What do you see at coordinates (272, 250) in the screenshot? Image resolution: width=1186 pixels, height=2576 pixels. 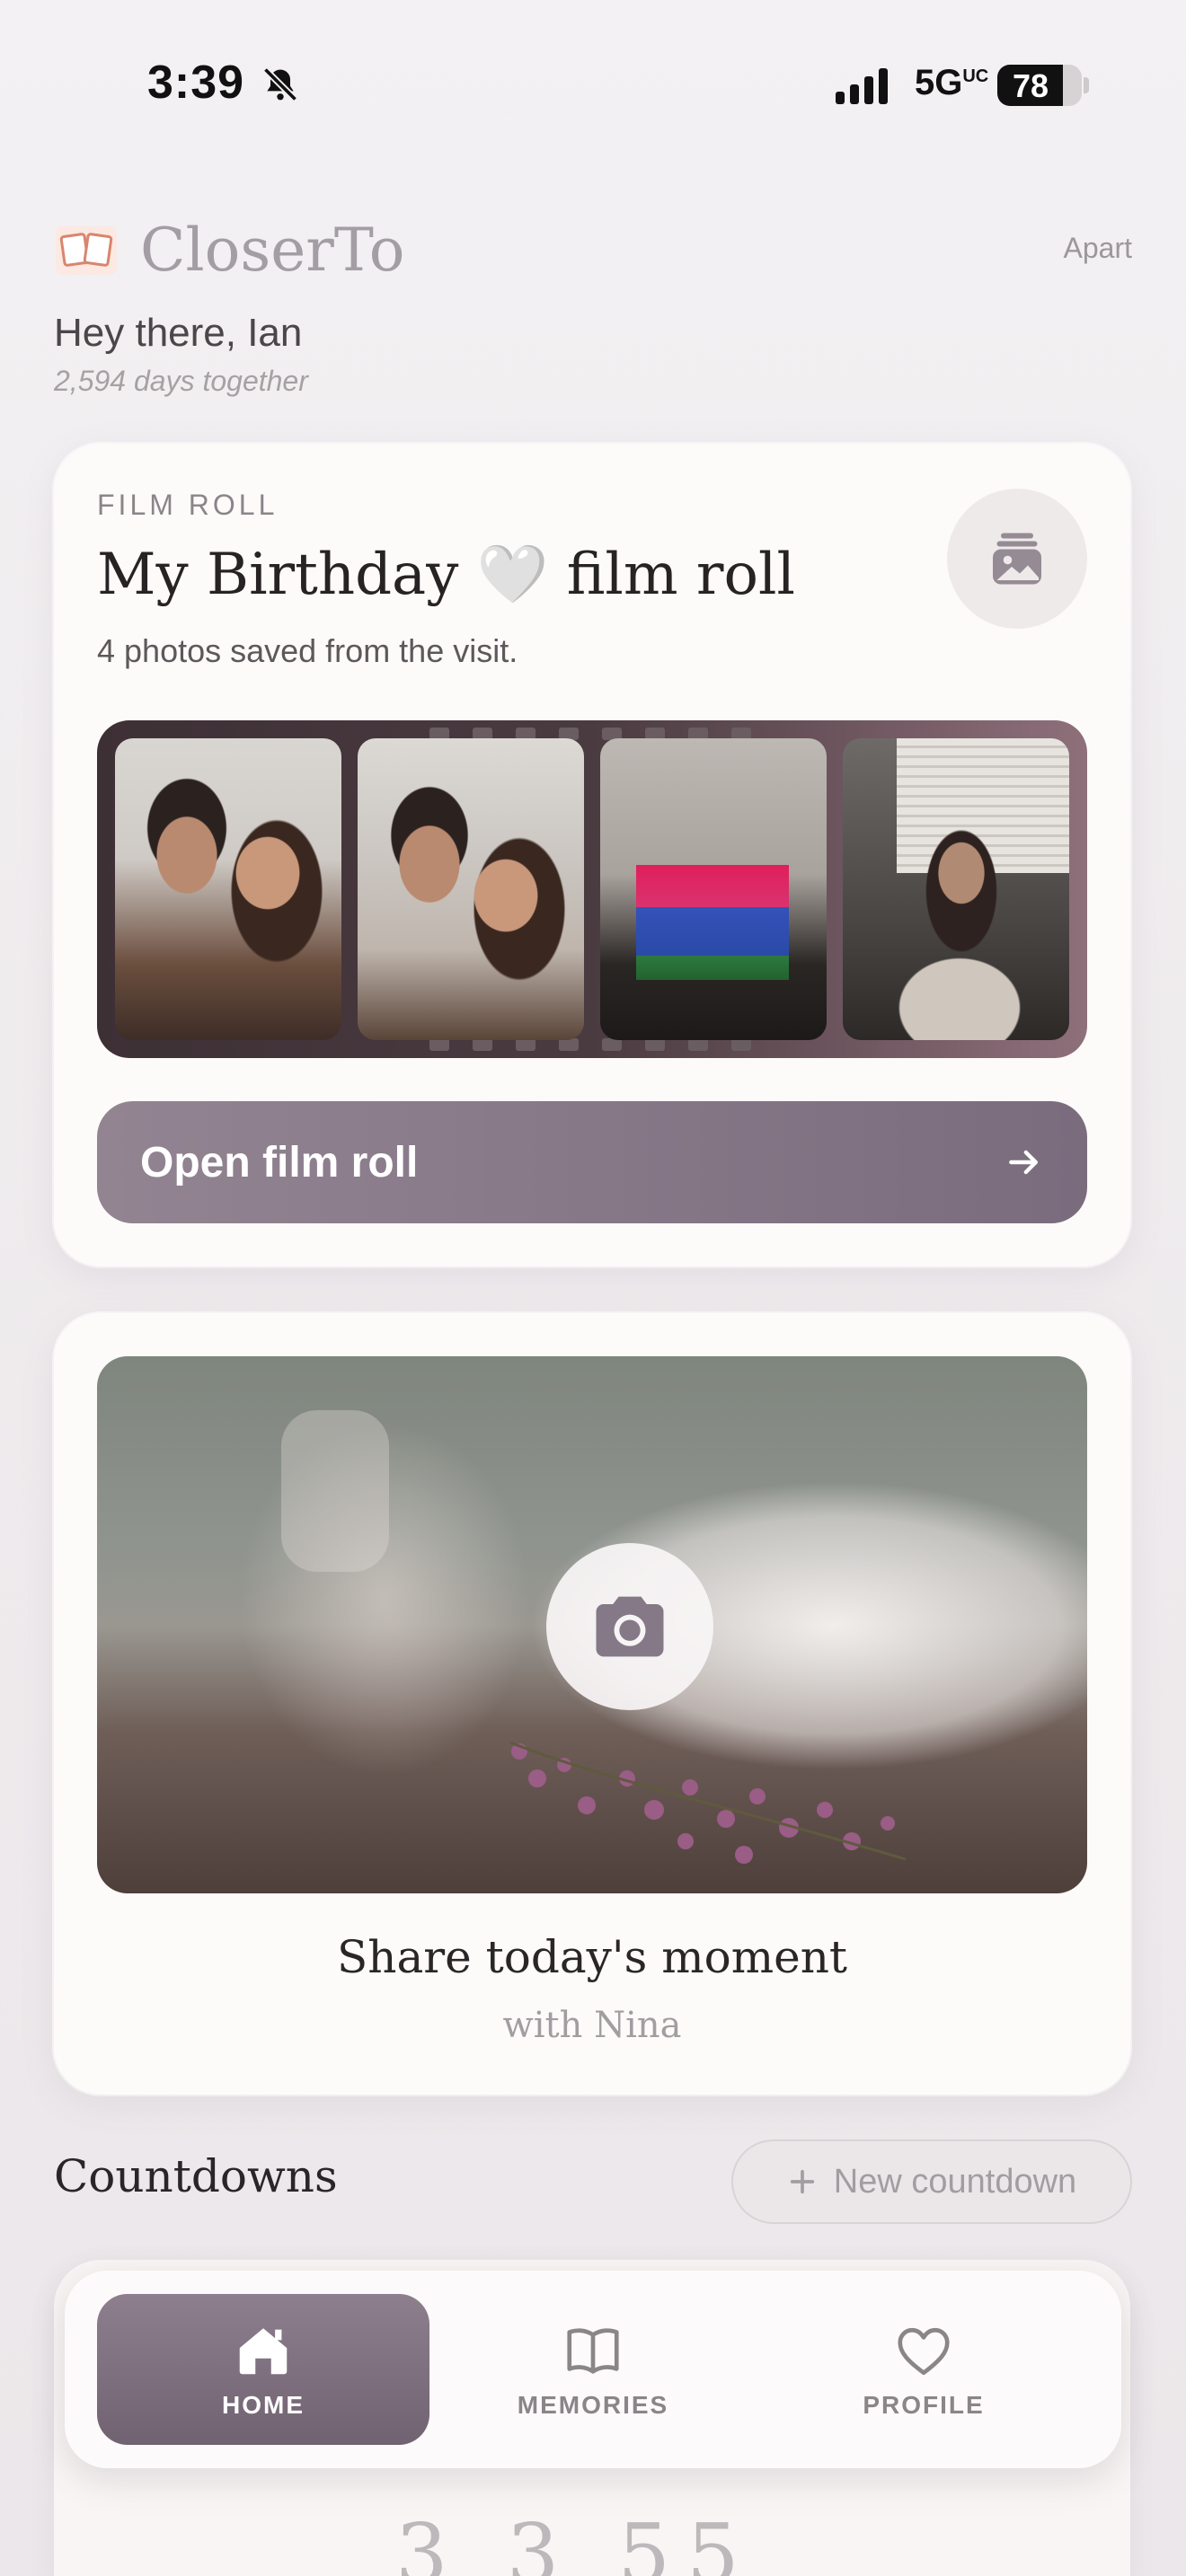 I see `app-title: CloserTo` at bounding box center [272, 250].